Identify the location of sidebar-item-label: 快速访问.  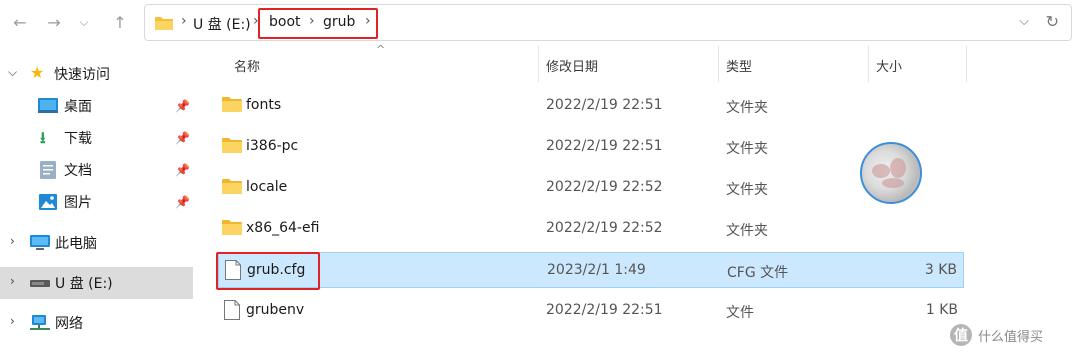
(82, 75).